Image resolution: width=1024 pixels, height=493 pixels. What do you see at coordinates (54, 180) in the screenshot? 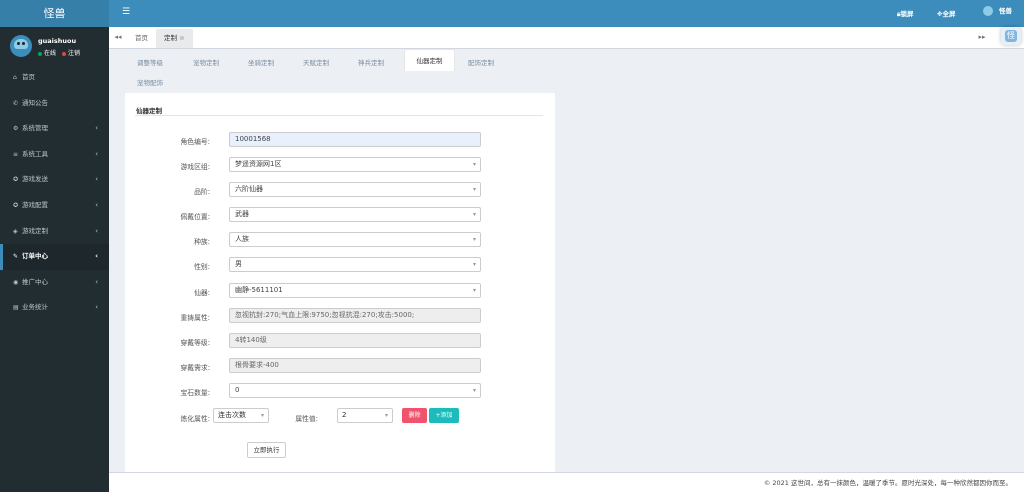
I see `sidebar-item-4: ✪ 游戏发送 ‹` at bounding box center [54, 180].